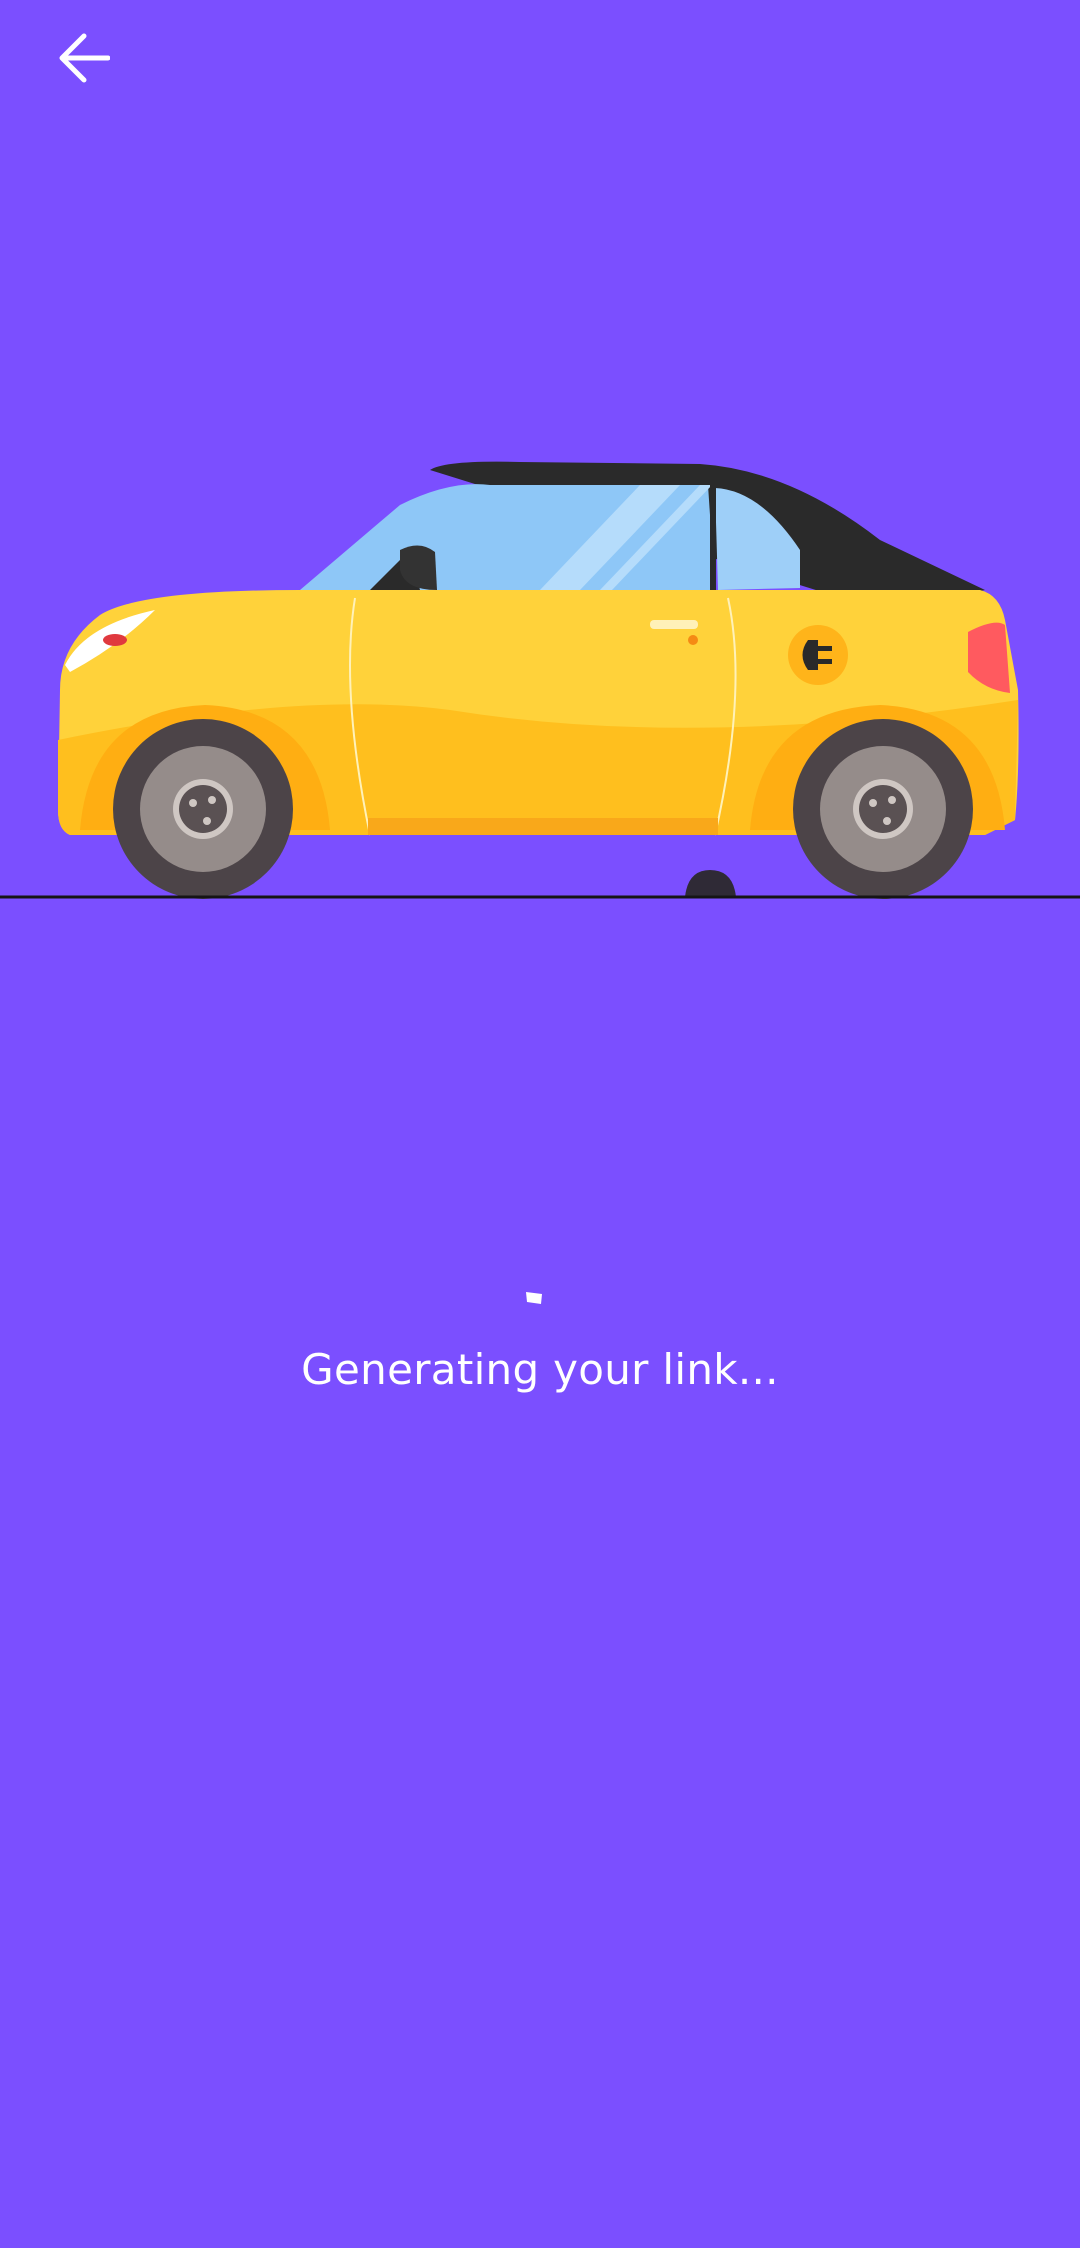 This screenshot has height=2248, width=1080. I want to click on rear-wheel, so click(883, 809).